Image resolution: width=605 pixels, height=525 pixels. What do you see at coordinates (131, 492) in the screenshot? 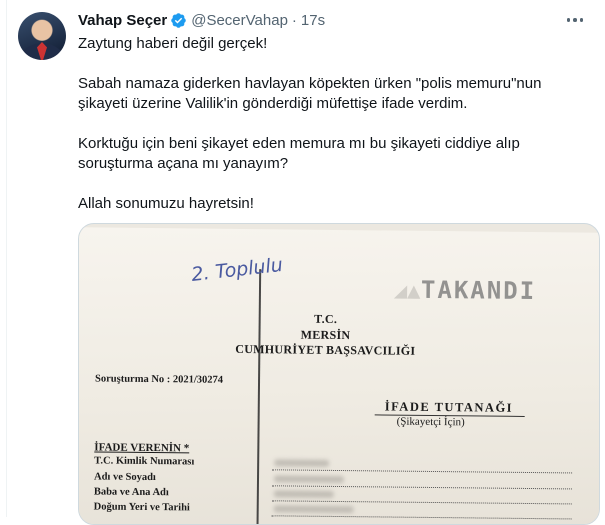
I see `field-label: Baba ve Ana Adı` at bounding box center [131, 492].